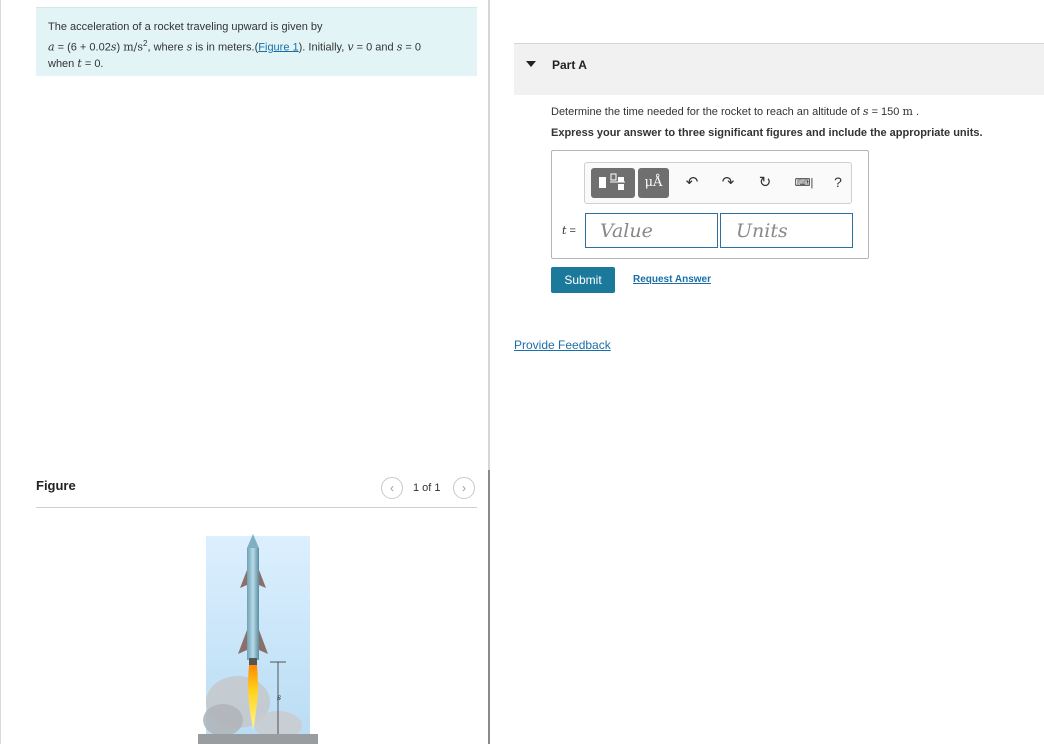 This screenshot has height=744, width=1044. I want to click on figure-link: Figure 1, so click(278, 47).